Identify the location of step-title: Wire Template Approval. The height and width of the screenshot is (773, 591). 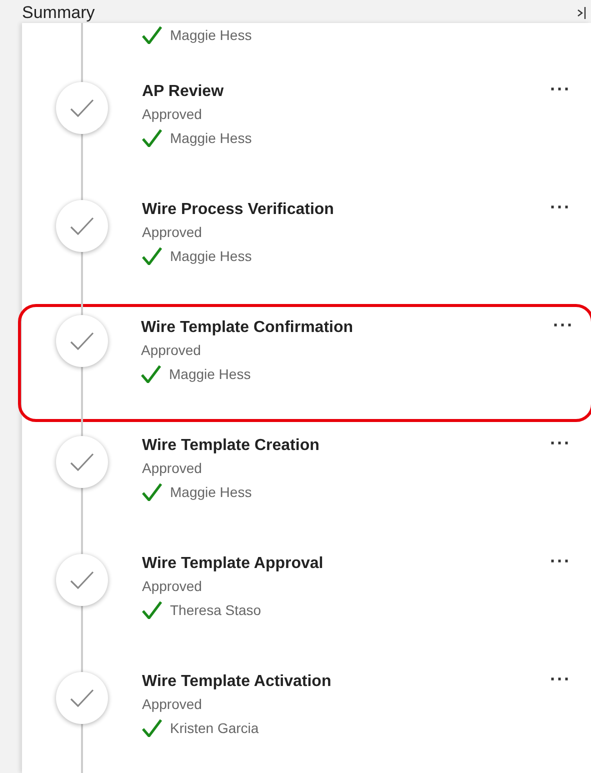
(233, 564).